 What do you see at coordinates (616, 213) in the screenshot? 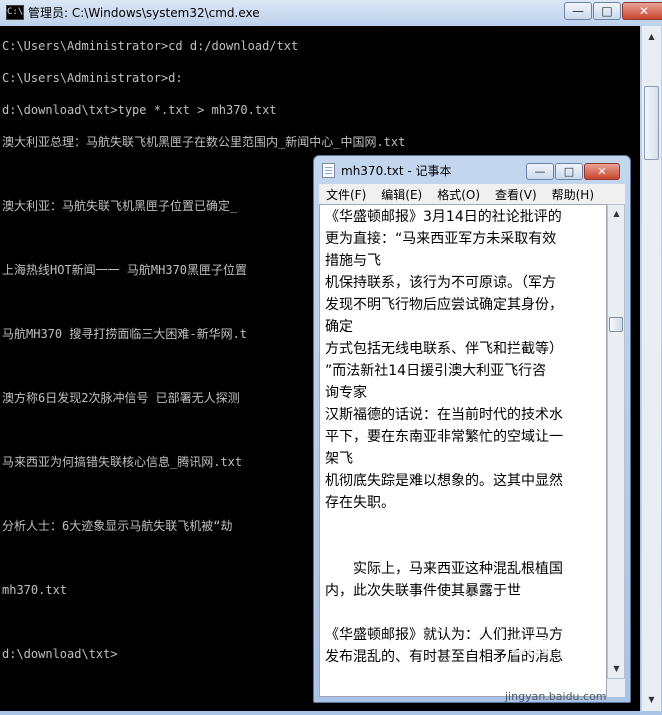
I see `np-scroll-up-icon: ▲` at bounding box center [616, 213].